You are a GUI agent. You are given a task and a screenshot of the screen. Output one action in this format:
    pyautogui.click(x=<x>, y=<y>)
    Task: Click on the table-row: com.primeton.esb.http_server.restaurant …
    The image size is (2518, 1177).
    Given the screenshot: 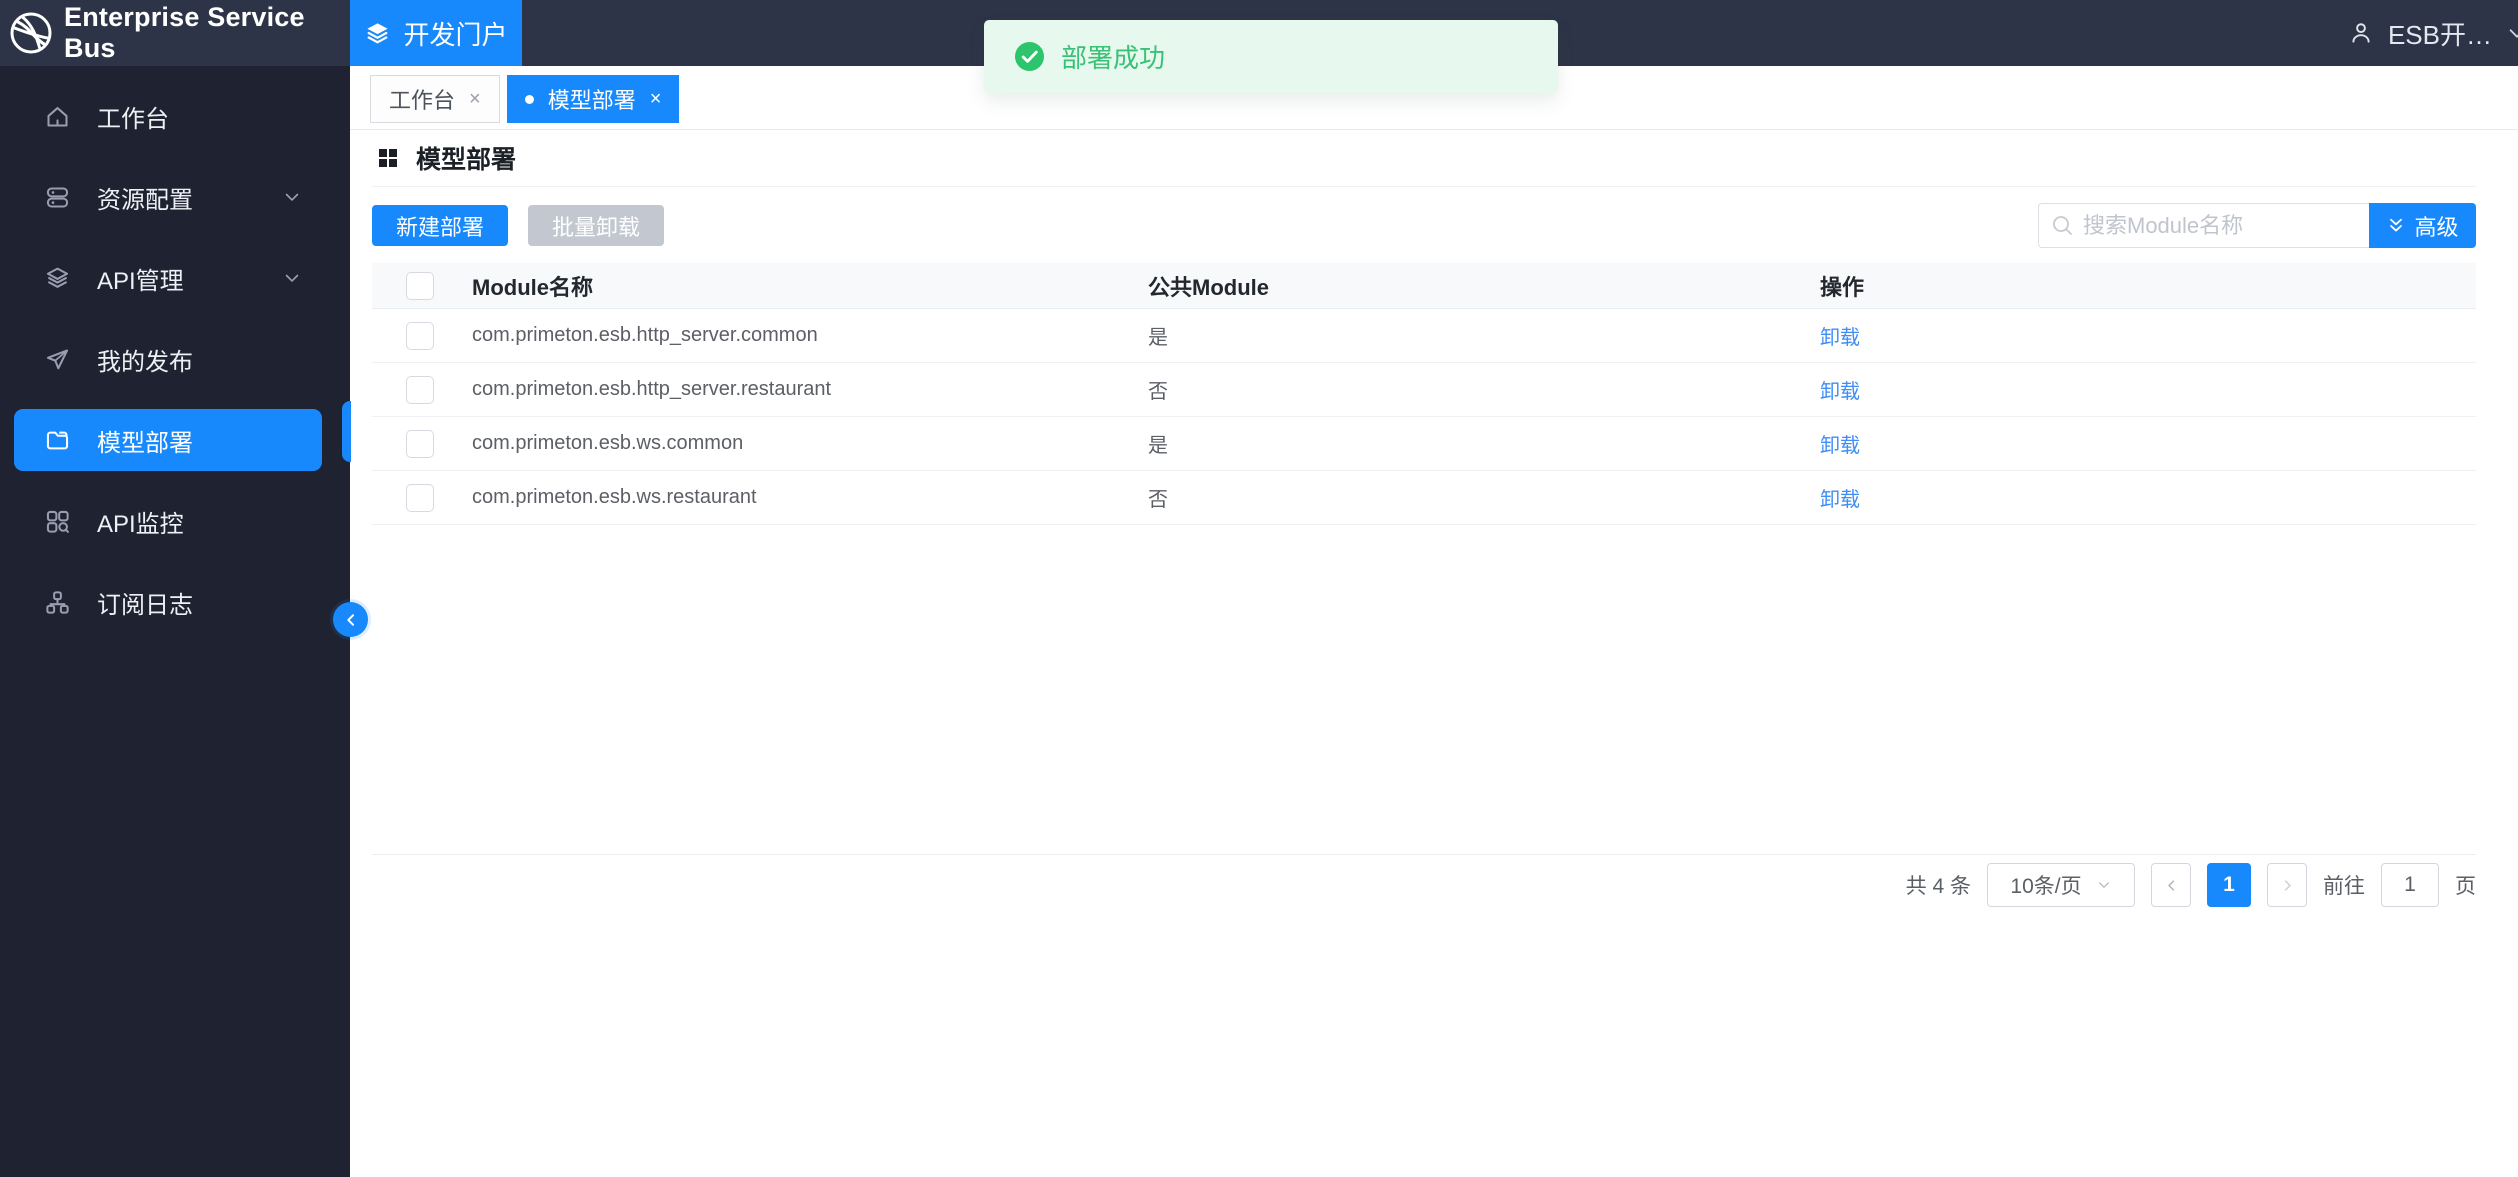 What is the action you would take?
    pyautogui.click(x=1424, y=390)
    